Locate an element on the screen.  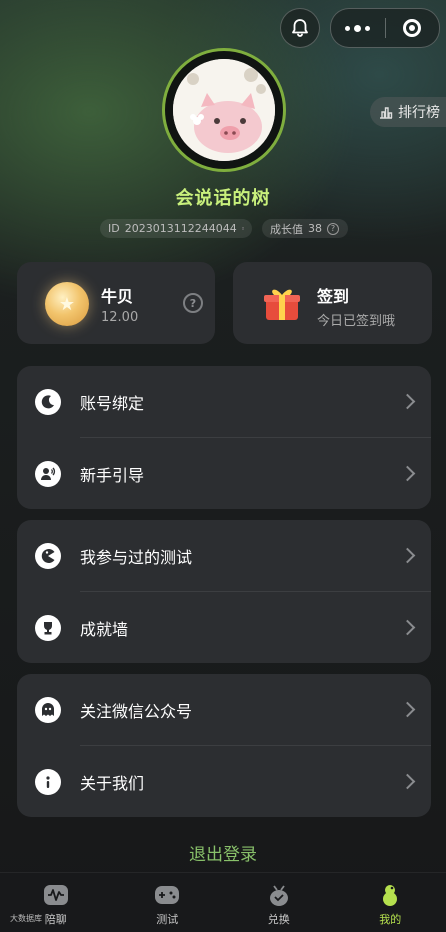
tab-label: 兑换 is located at coordinates (279, 919).